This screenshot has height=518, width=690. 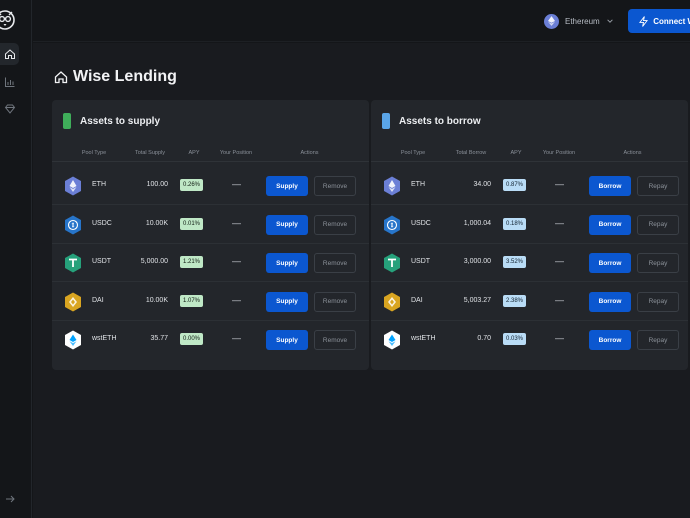 I want to click on sidebar, so click(x=16, y=259).